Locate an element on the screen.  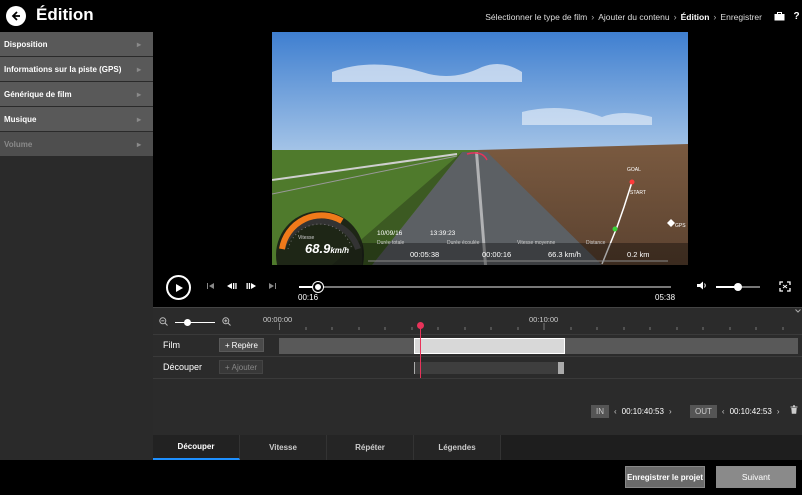
sidebar-item-label: Générique de film is located at coordinates (38, 94).